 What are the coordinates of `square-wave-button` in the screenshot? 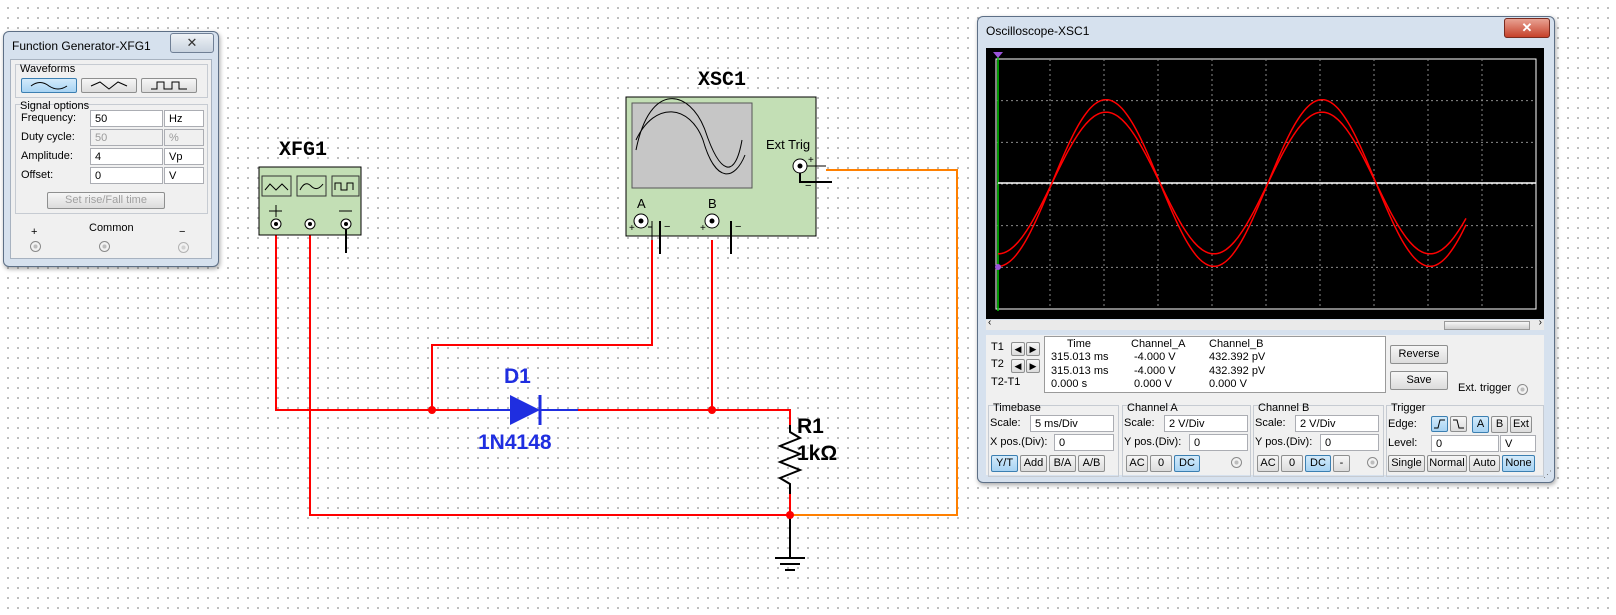 It's located at (169, 85).